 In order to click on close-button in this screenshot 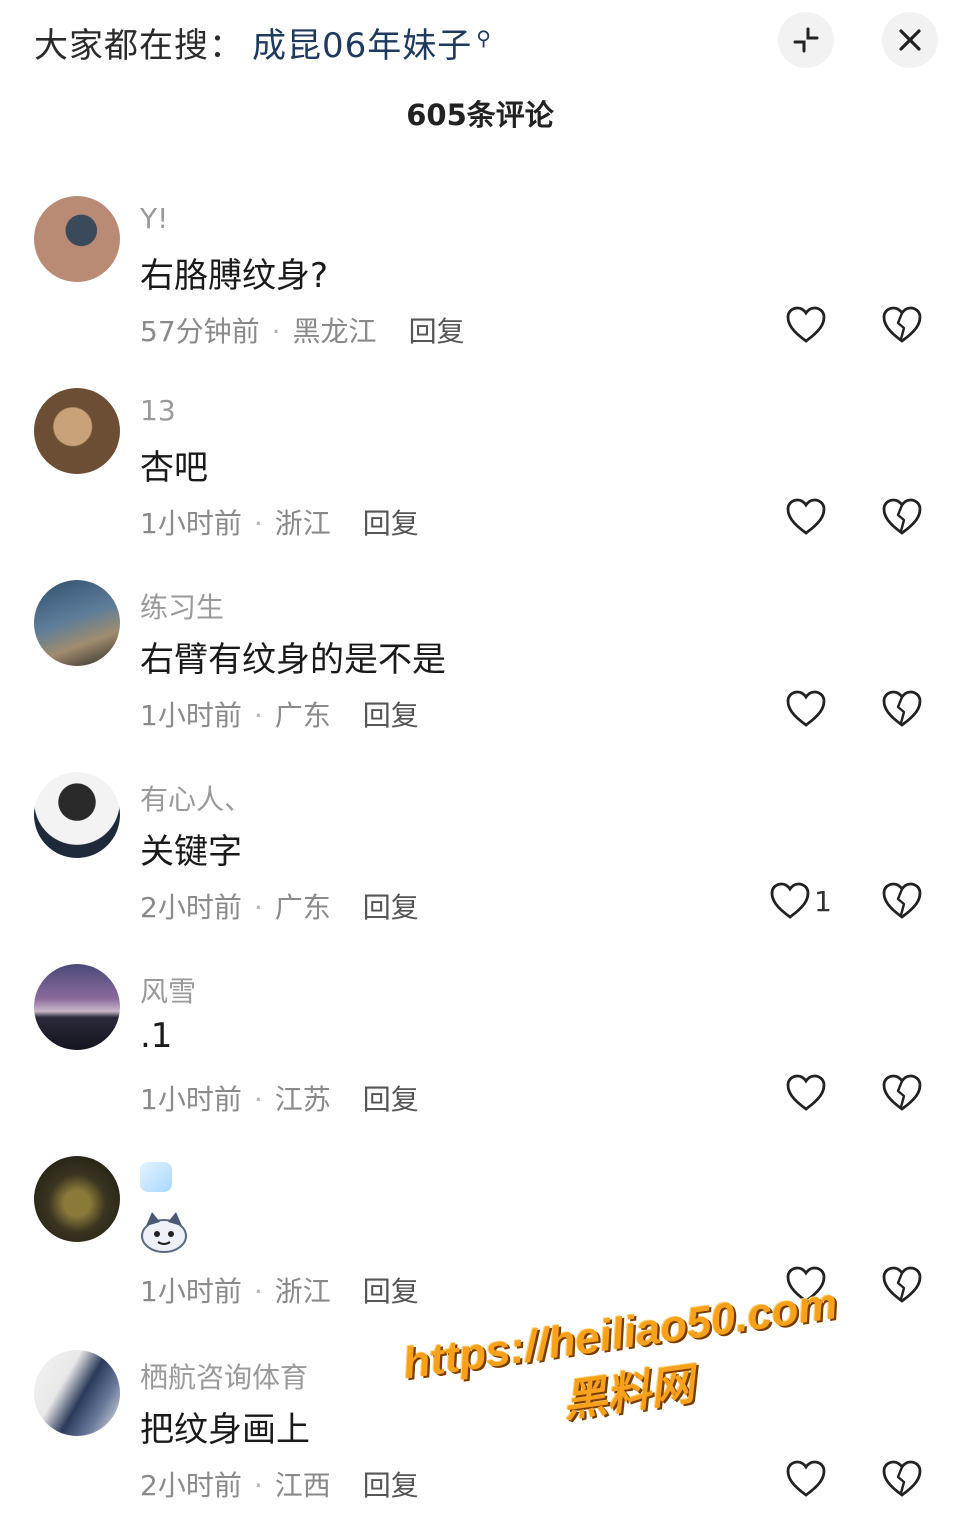, I will do `click(910, 40)`.